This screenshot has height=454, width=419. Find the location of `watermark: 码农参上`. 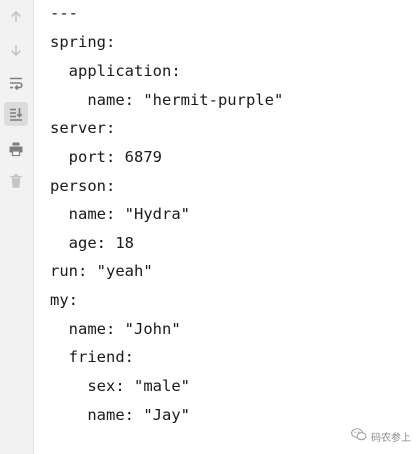

watermark: 码农参上 is located at coordinates (381, 436).